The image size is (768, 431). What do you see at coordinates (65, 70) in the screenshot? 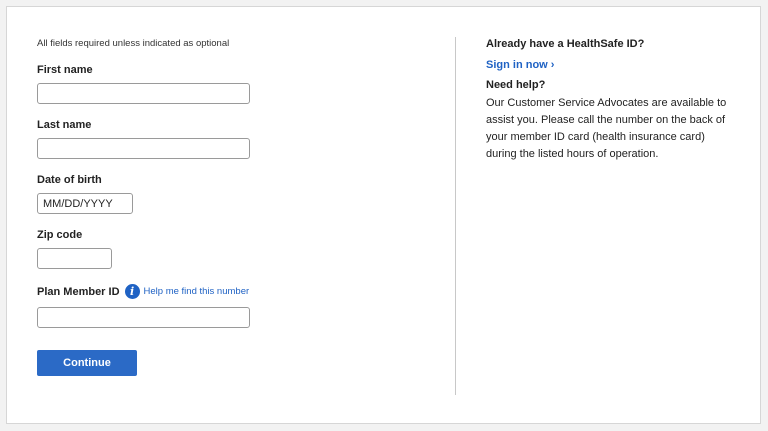
I see `first-name-label: First name` at bounding box center [65, 70].